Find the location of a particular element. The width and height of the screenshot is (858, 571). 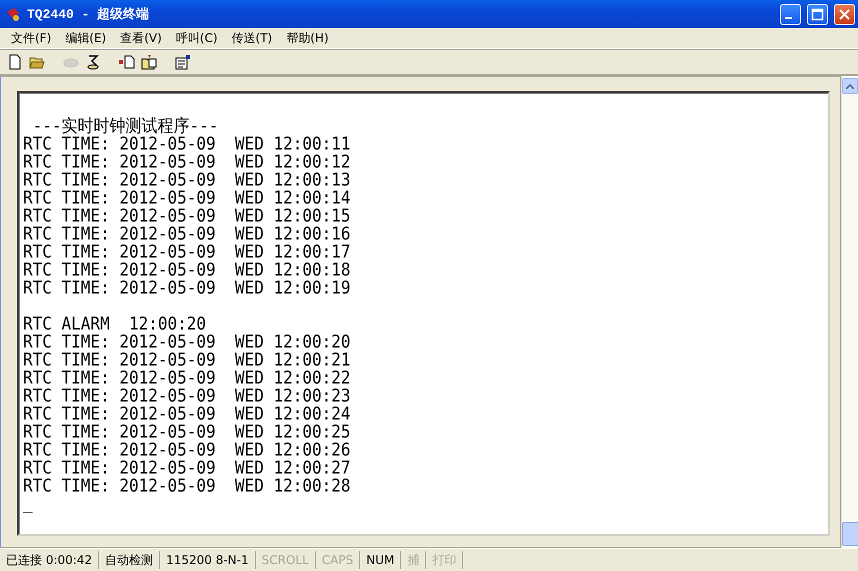

close-icon is located at coordinates (844, 14).